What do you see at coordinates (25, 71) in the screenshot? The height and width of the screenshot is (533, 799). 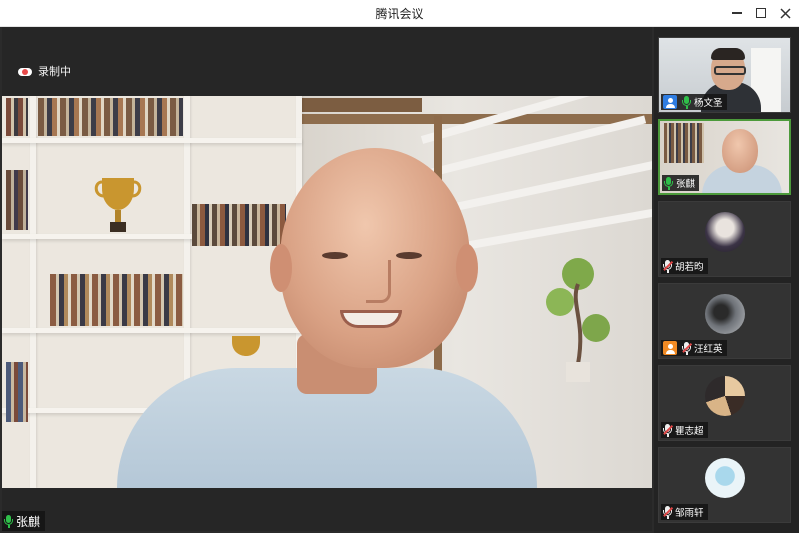 I see `recording-cloud-icon` at bounding box center [25, 71].